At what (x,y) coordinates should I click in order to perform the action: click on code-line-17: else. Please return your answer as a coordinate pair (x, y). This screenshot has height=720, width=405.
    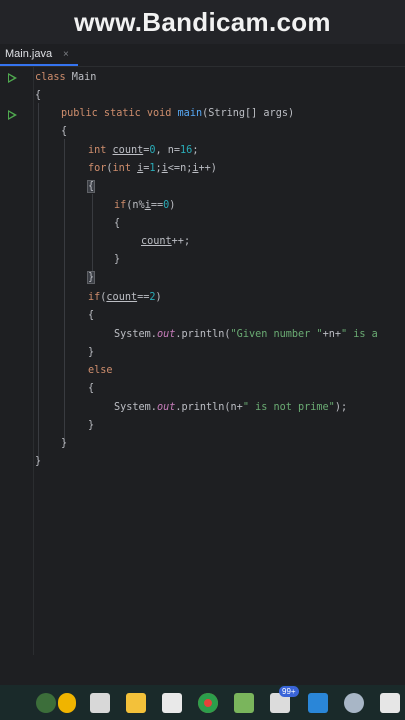
    Looking at the image, I should click on (100, 370).